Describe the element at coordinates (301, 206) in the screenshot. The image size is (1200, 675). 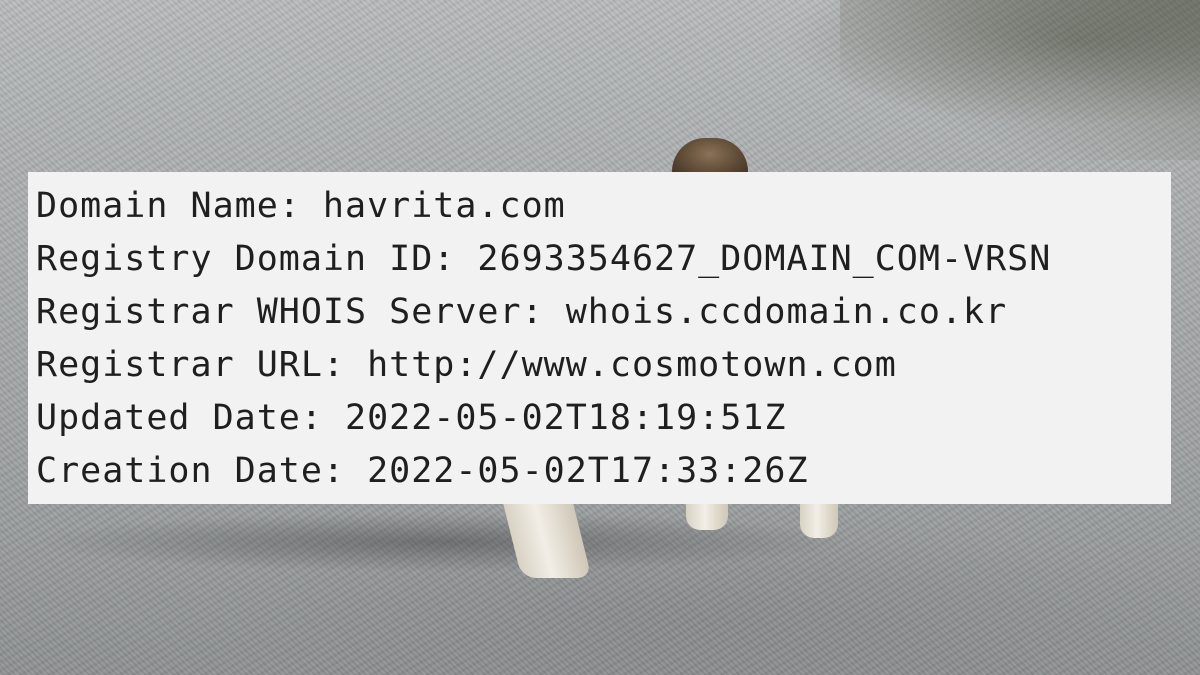
I see `whois-domain-name: Domain Name: havrita.com` at that location.